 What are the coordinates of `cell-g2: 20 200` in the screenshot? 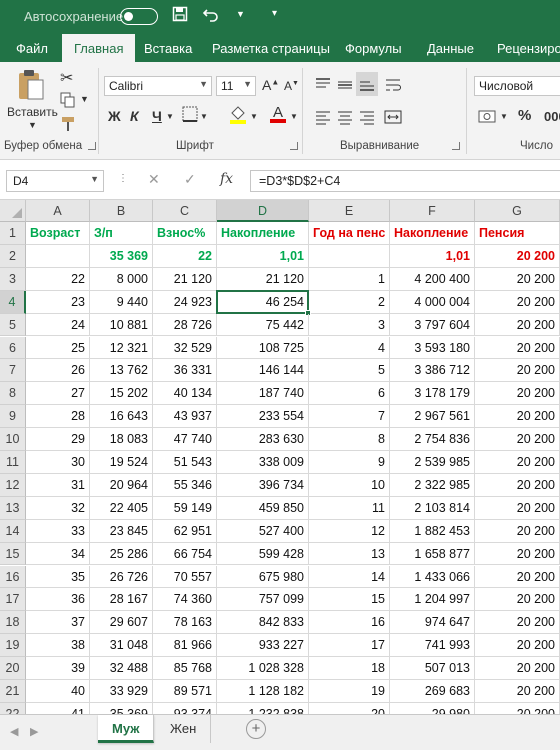 It's located at (517, 256).